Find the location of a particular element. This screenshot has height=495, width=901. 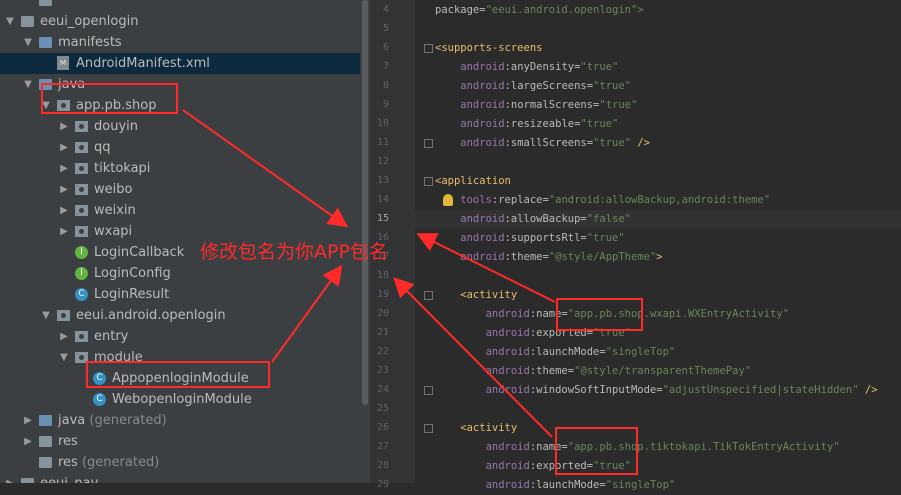

tree-item: ▶ res is located at coordinates (180, 441).